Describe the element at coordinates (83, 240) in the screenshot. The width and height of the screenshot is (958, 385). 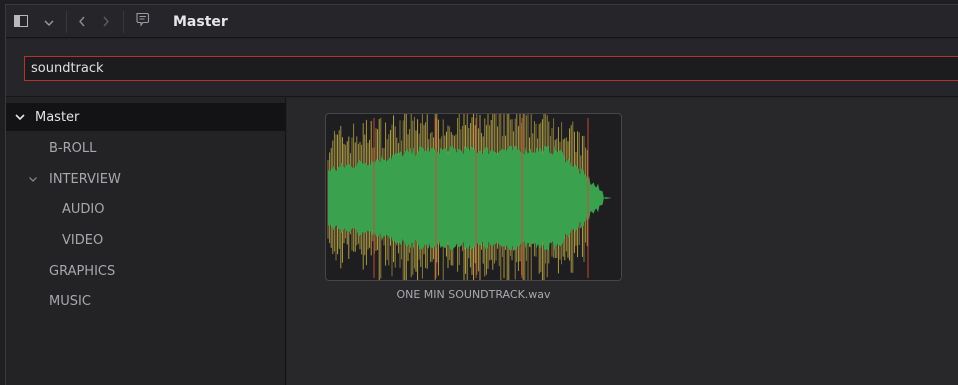
I see `bin-item-label: VIDEO` at that location.